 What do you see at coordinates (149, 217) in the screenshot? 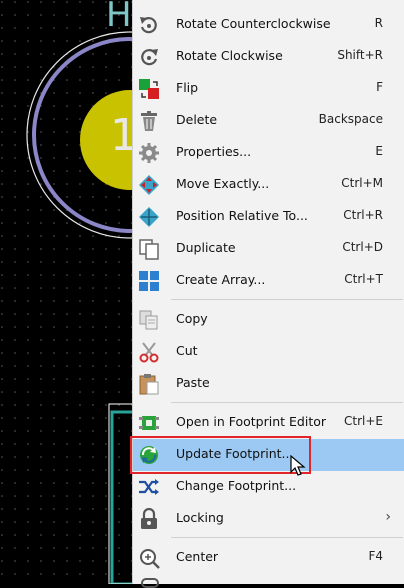
I see `position-relative-icon` at bounding box center [149, 217].